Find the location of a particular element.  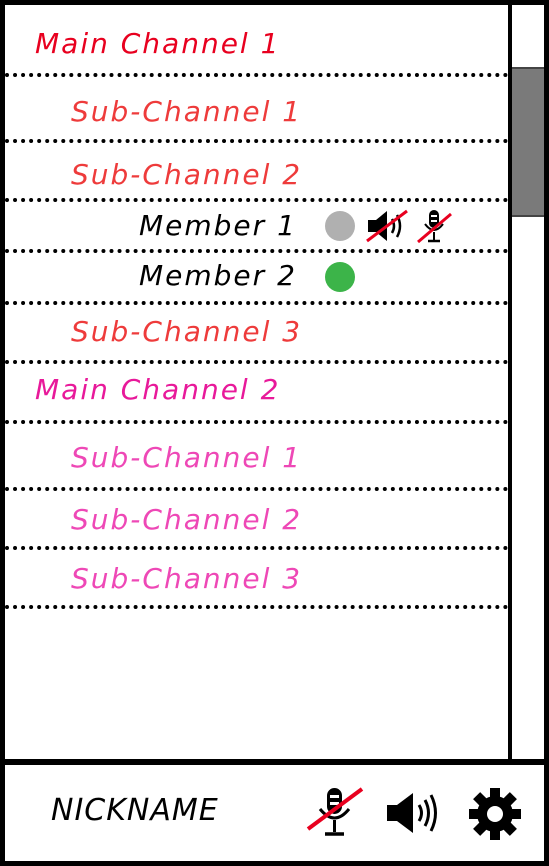

scrollbar is located at coordinates (528, 382).